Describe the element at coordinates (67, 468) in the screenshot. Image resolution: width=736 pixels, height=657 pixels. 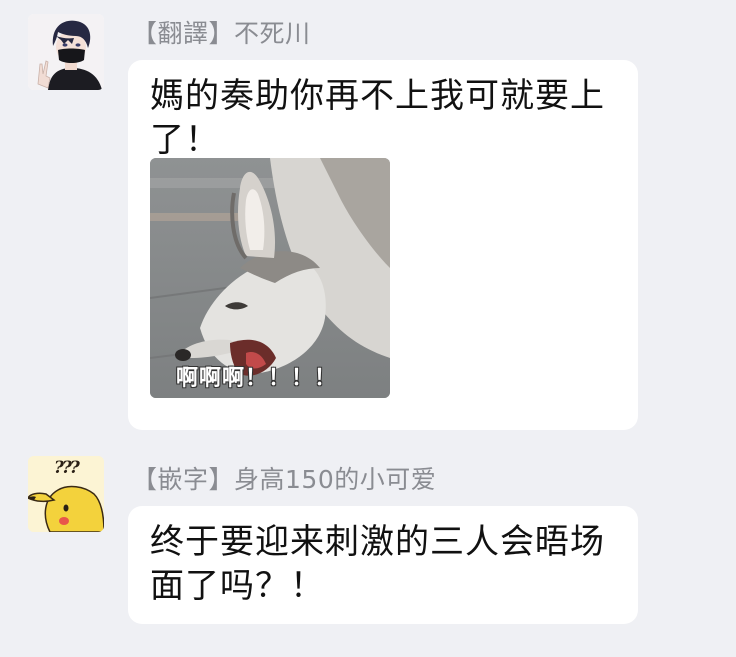
I see `avatar-question-marks: ???` at that location.